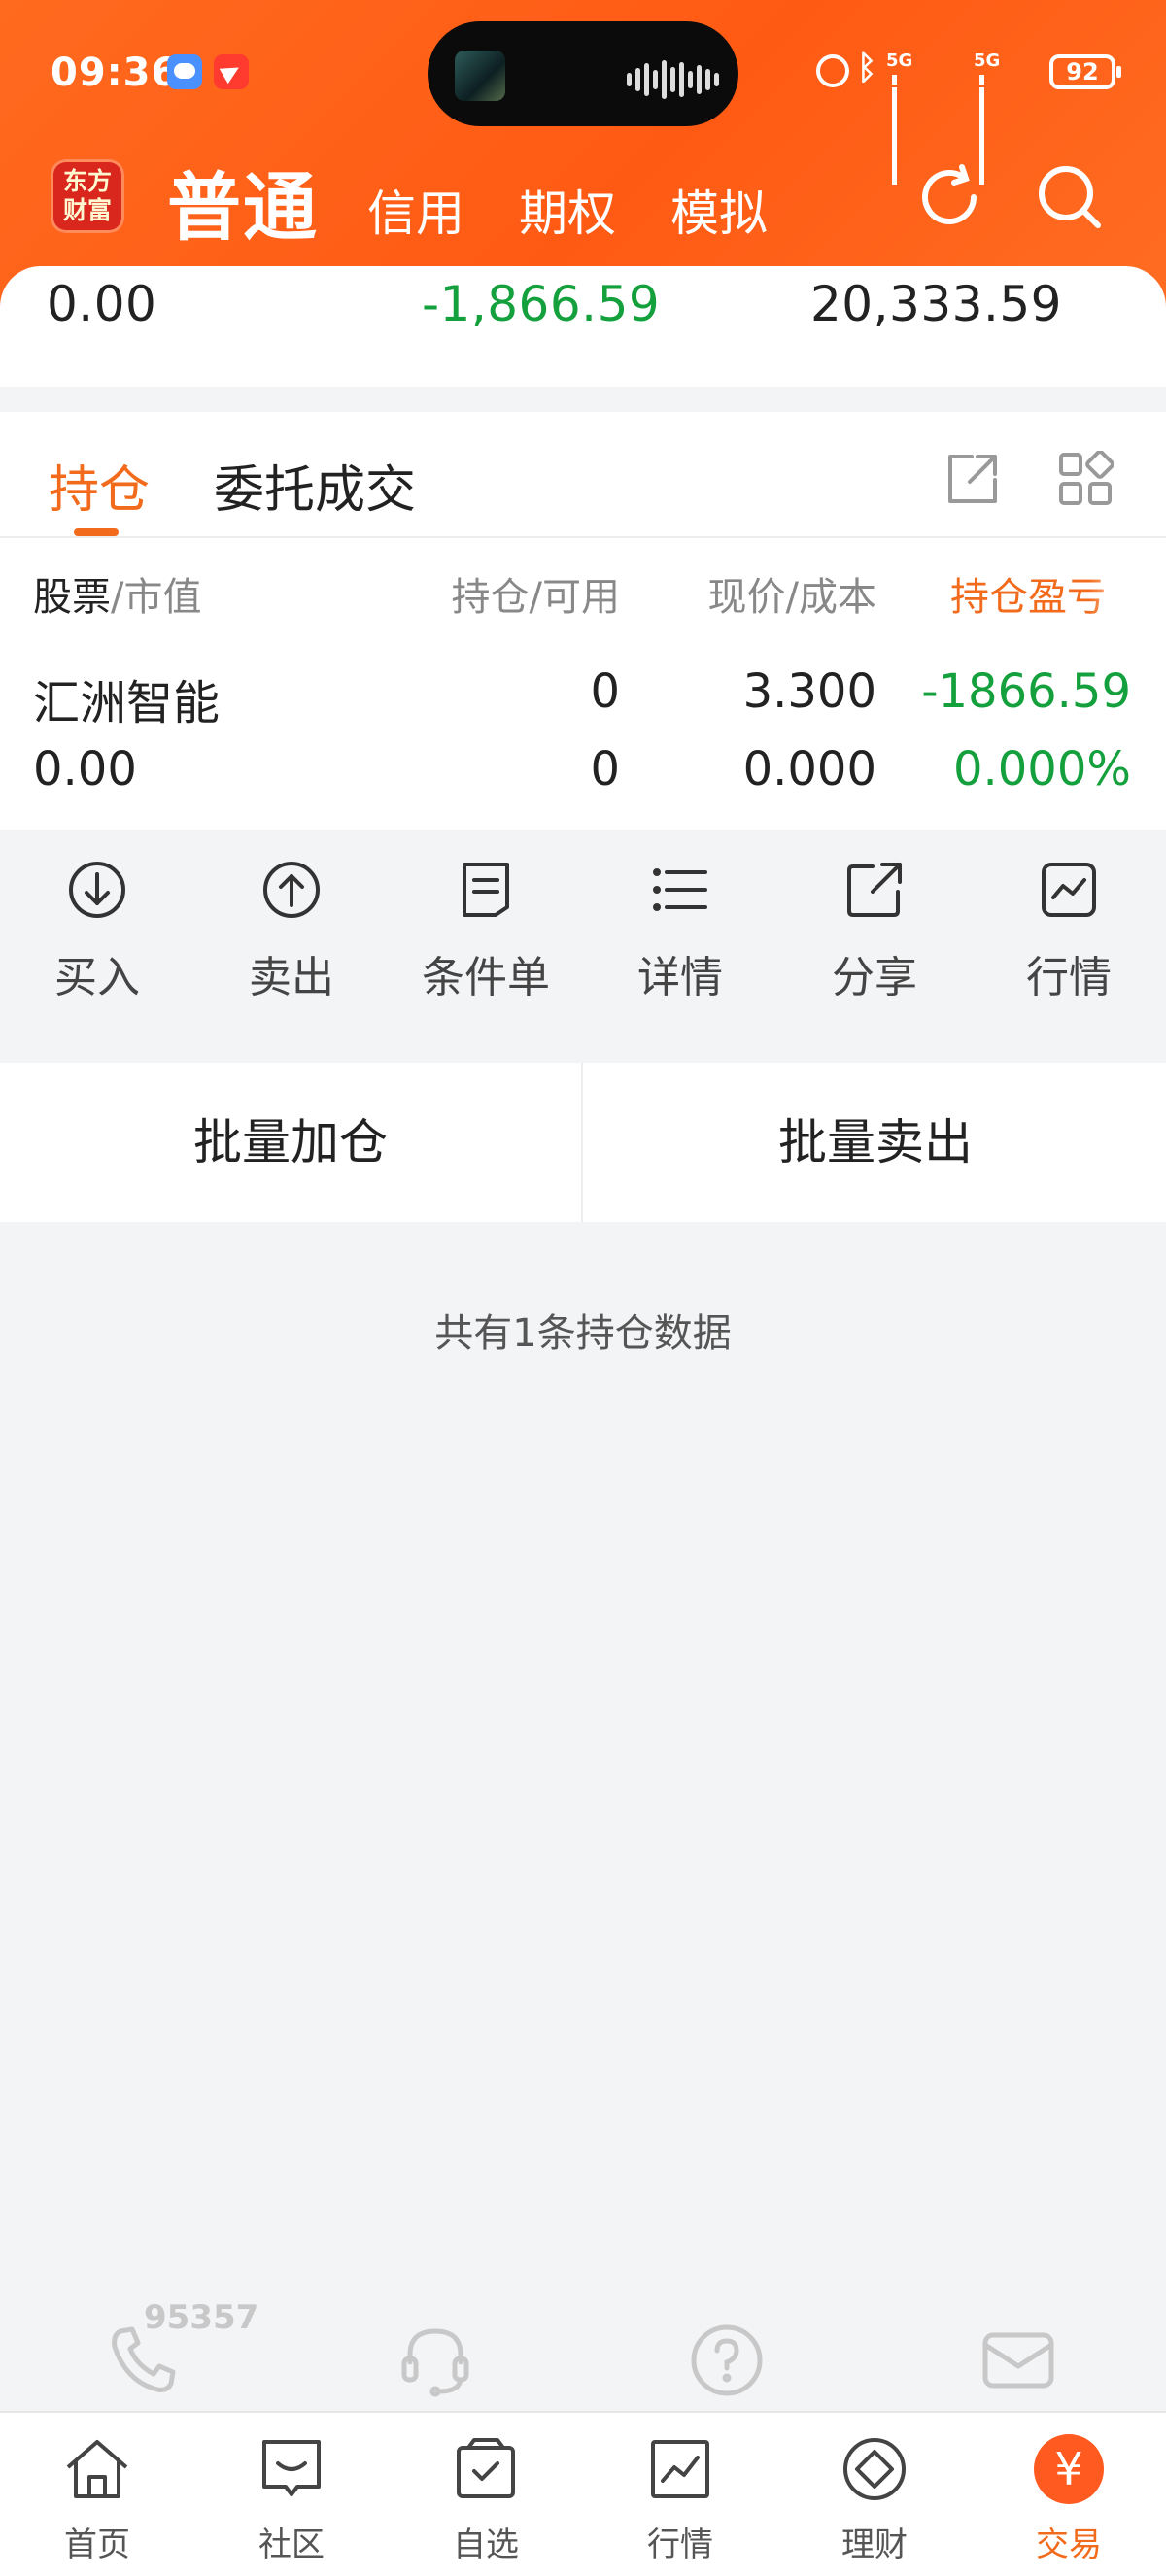 Image resolution: width=1166 pixels, height=2576 pixels. What do you see at coordinates (583, 2353) in the screenshot?
I see `service-row: 95357` at bounding box center [583, 2353].